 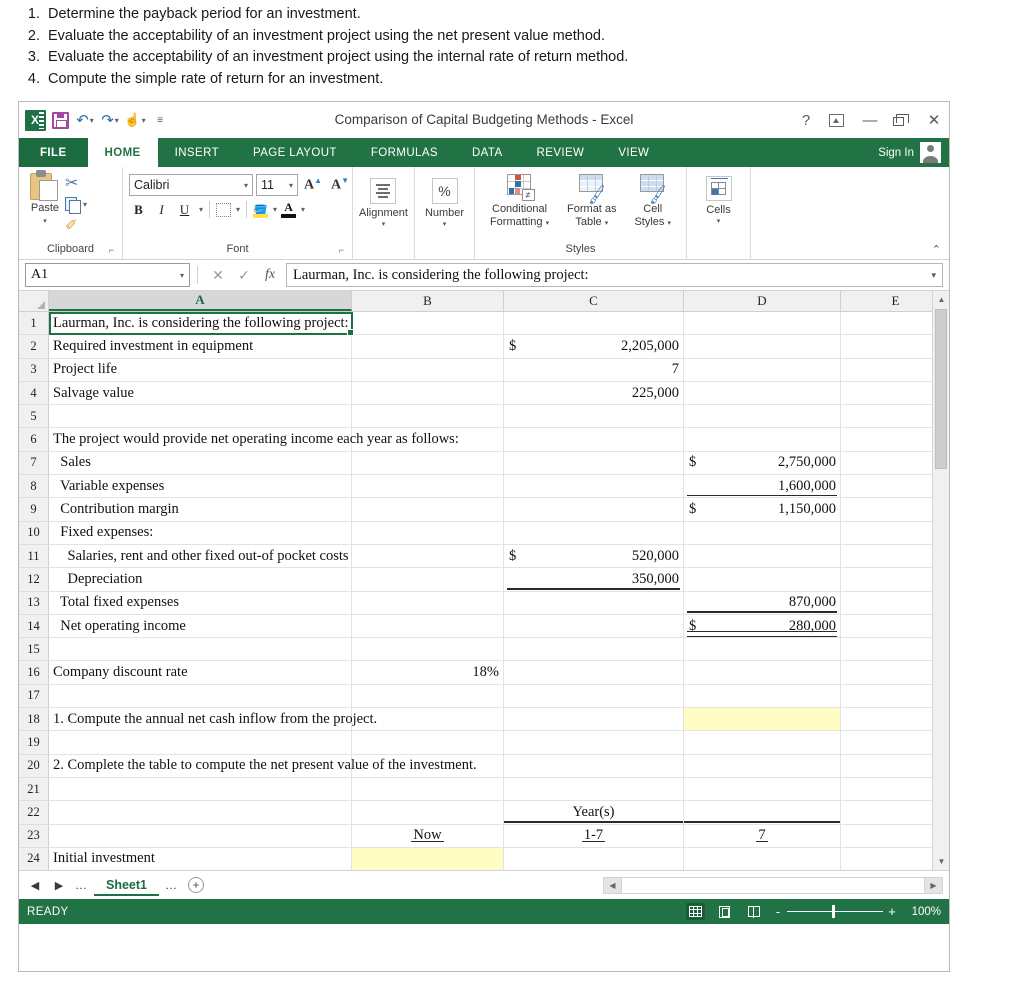 I want to click on cell-D9: $1,150,000, so click(x=762, y=510).